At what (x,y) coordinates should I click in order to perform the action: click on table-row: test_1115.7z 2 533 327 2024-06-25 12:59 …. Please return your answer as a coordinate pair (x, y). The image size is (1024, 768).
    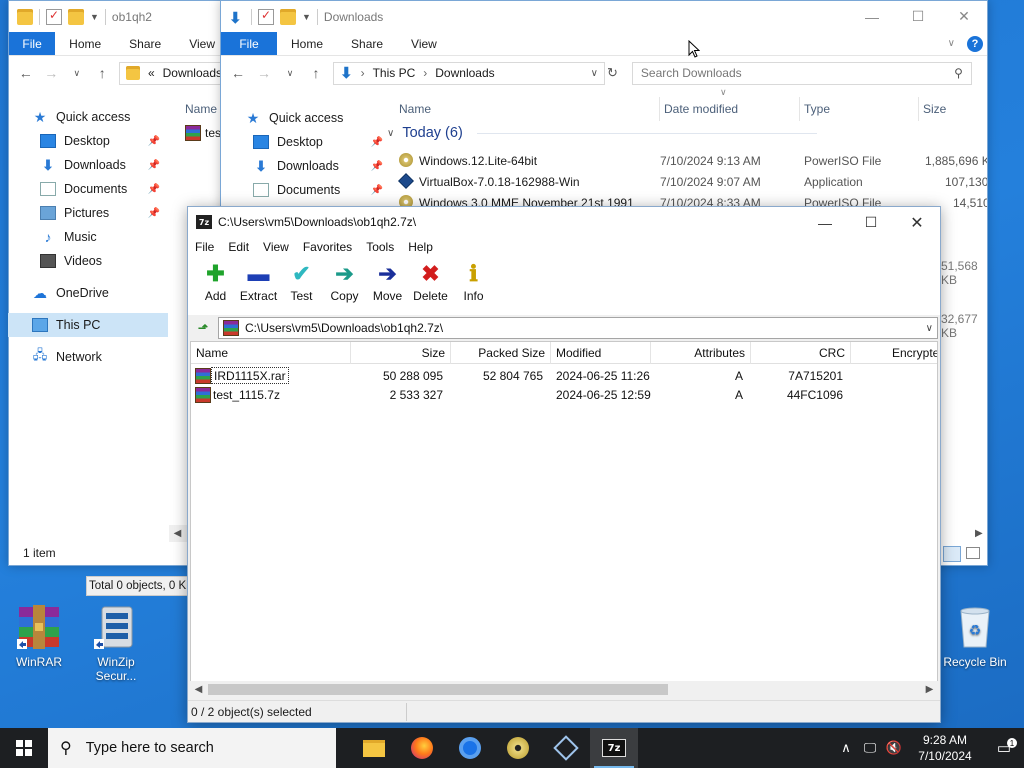
    Looking at the image, I should click on (564, 394).